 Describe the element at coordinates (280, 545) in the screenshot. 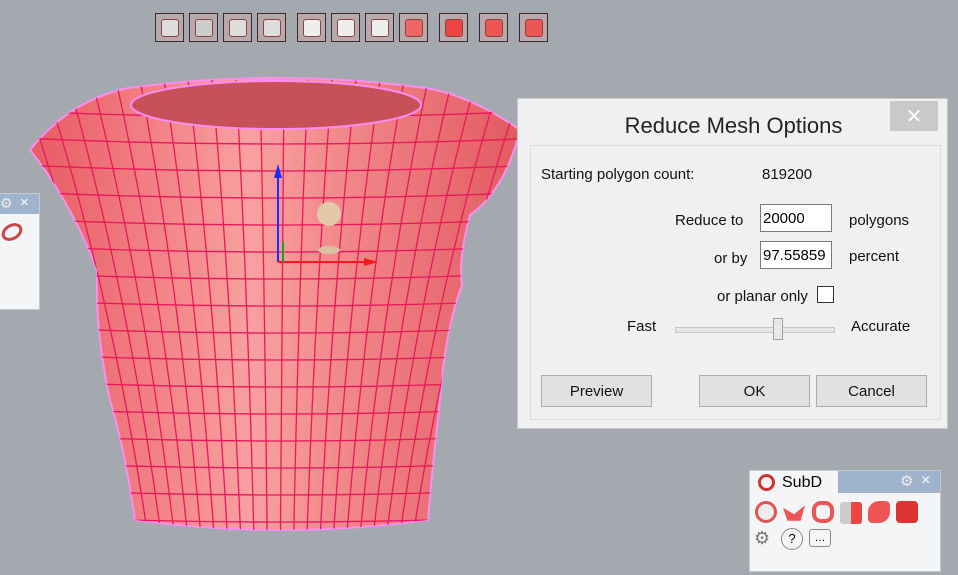

I see `mesh-wire` at that location.